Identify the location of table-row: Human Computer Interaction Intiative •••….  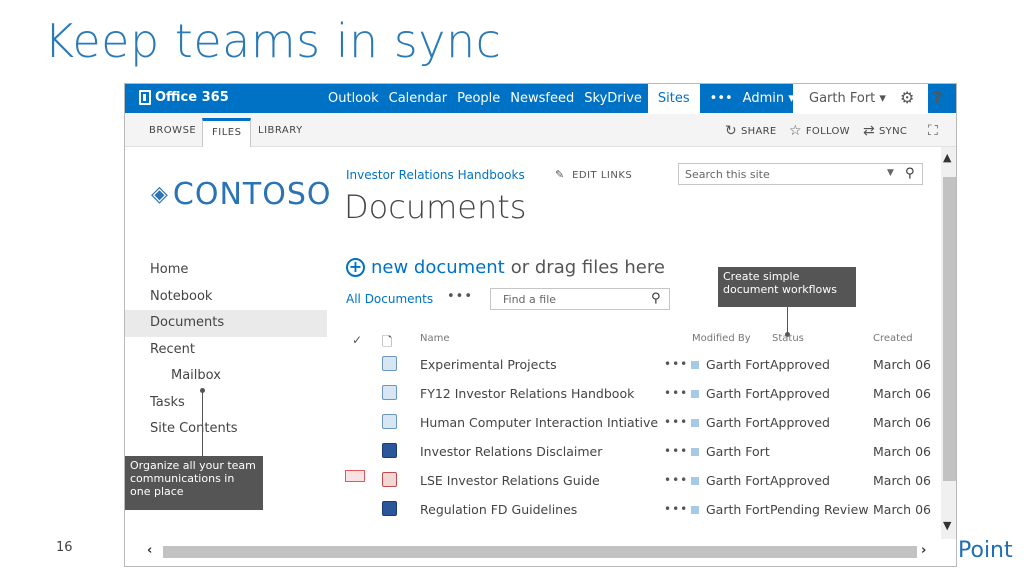
(646, 422).